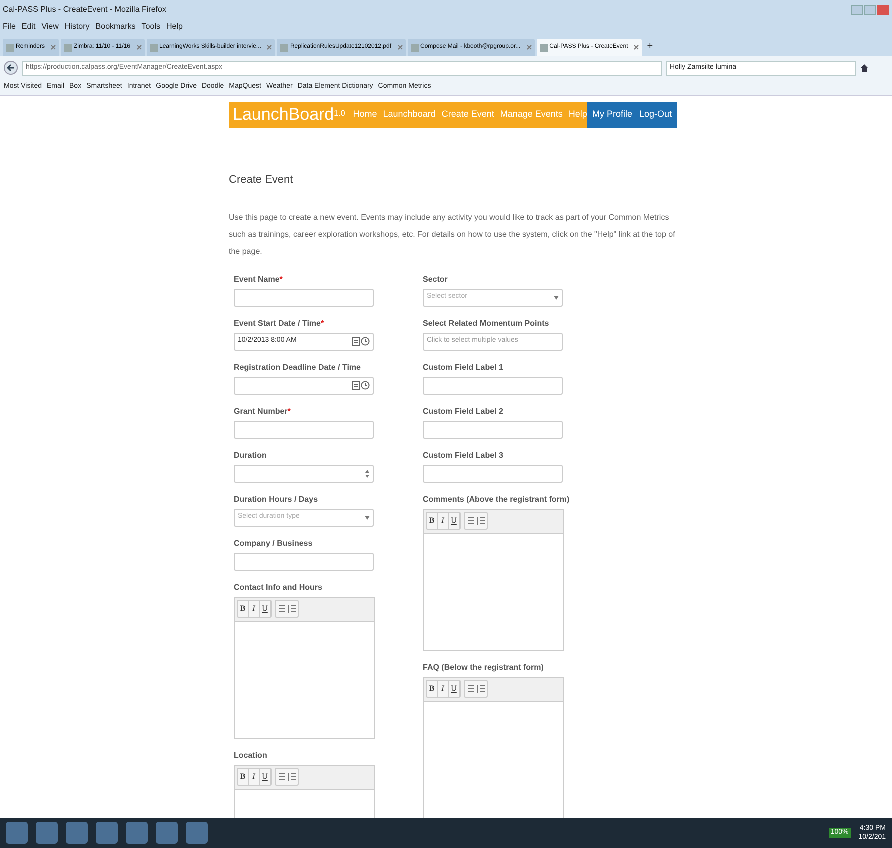 The width and height of the screenshot is (892, 848). Describe the element at coordinates (84, 10) in the screenshot. I see `window-title: Cal-PASS Plus - CreateEvent - Mozilla Firefox` at that location.